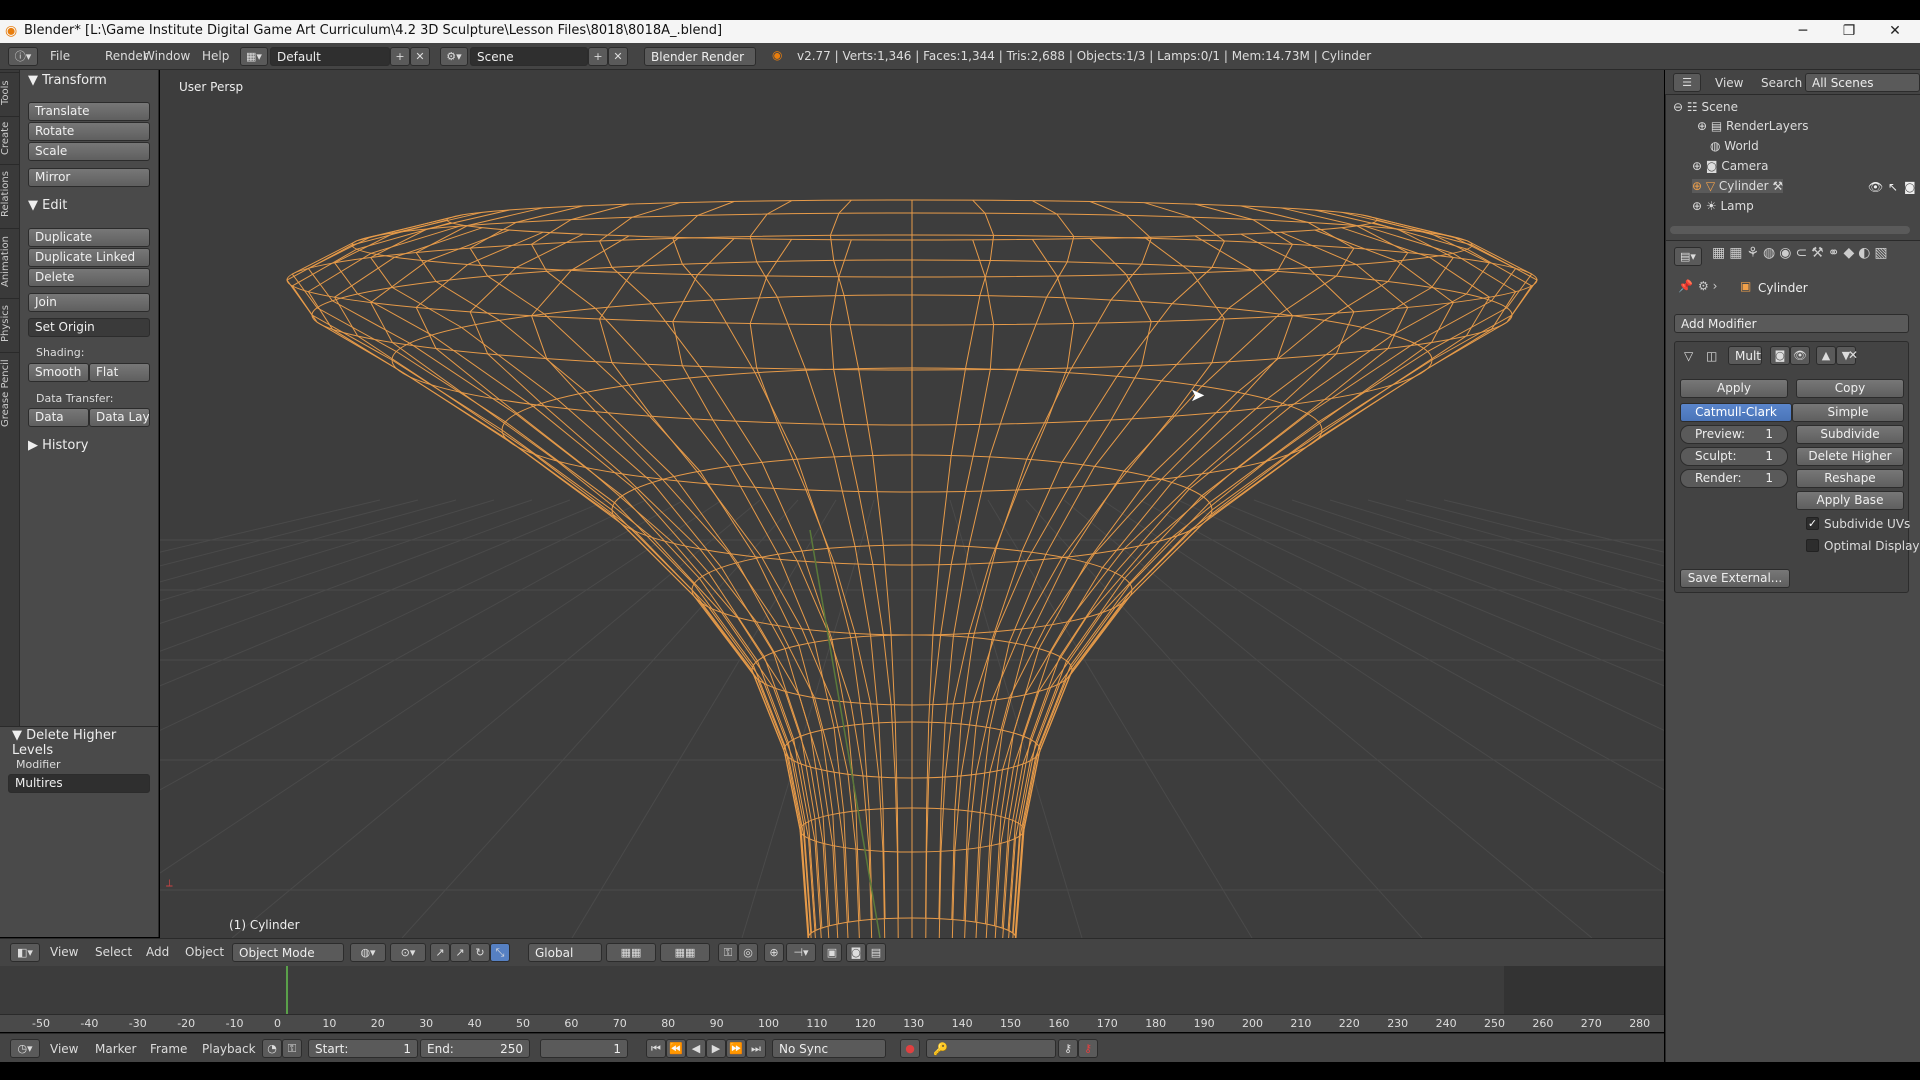 Image resolution: width=1920 pixels, height=1080 pixels. I want to click on sync-mode-select: No Sync, so click(829, 1048).